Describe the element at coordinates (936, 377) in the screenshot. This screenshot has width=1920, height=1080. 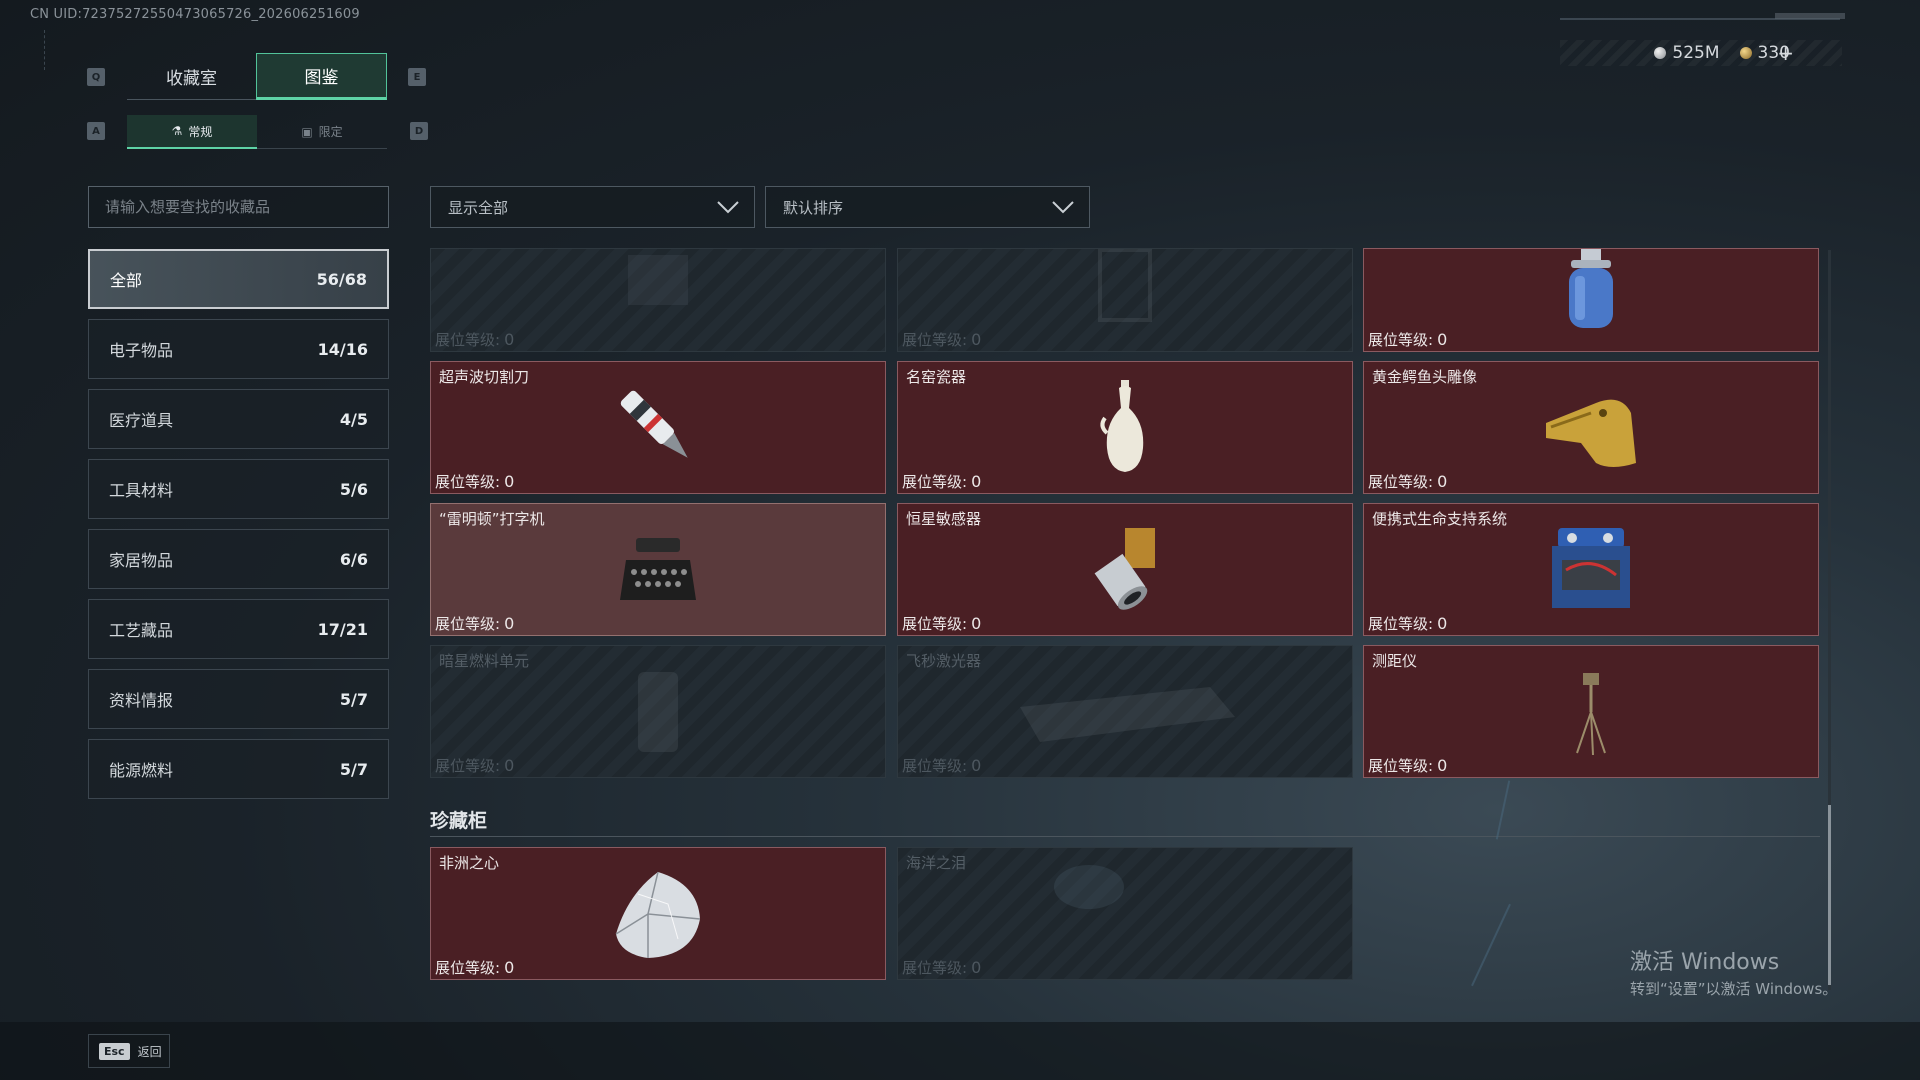
I see `item-name: 名窑瓷器` at that location.